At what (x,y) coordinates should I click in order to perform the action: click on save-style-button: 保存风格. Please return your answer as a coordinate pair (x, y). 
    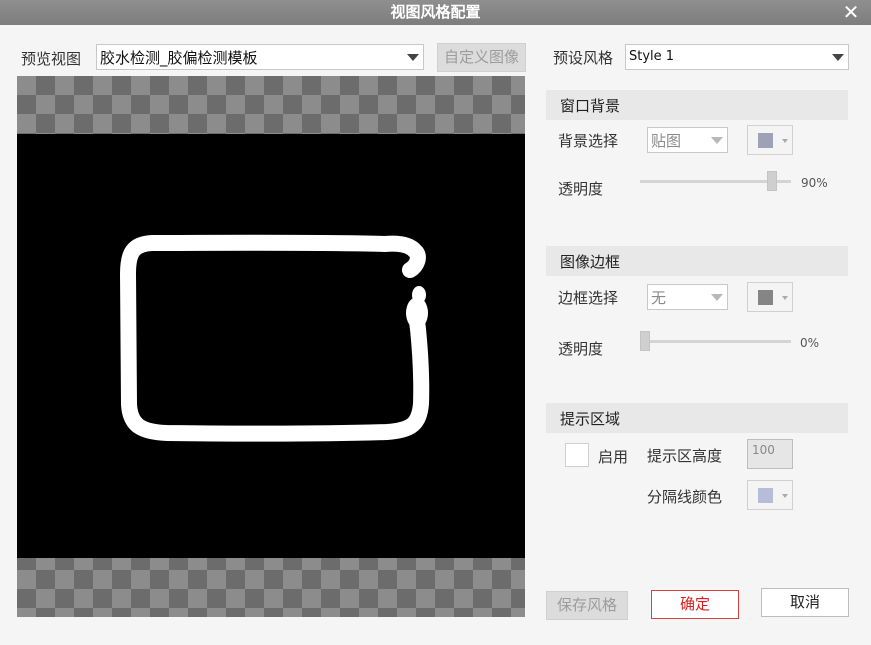
    Looking at the image, I should click on (587, 605).